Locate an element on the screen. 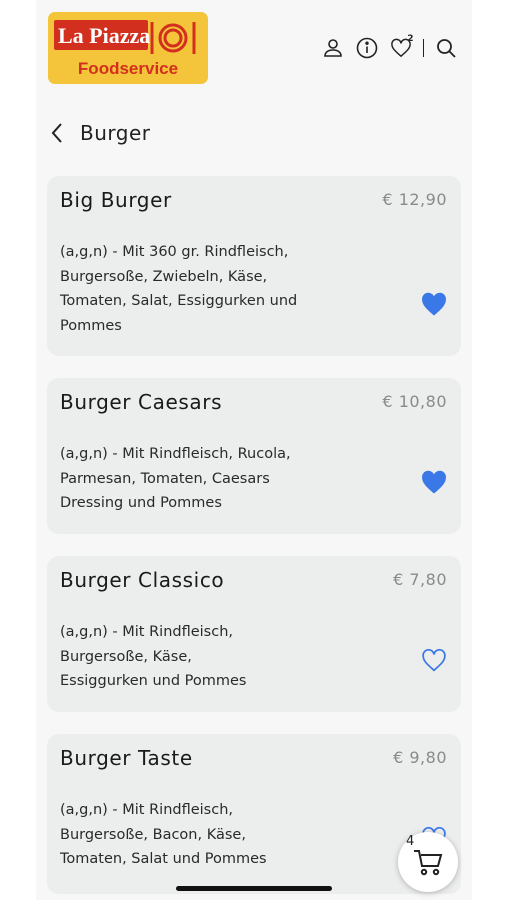 This screenshot has width=507, height=900. header-actions: 2 is located at coordinates (390, 47).